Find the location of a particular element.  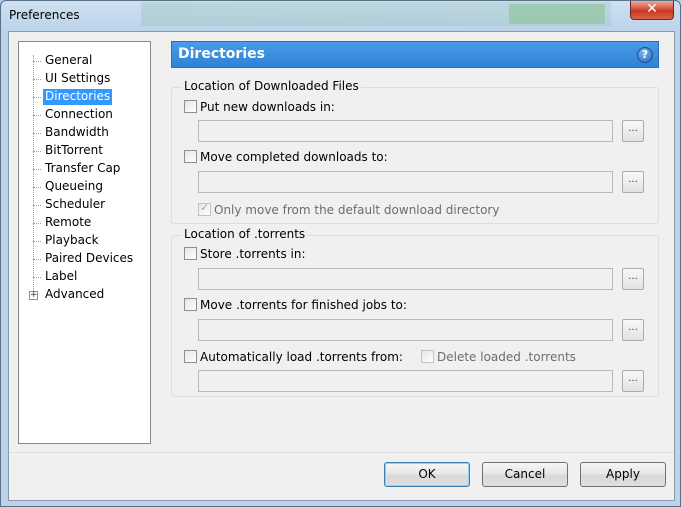

close-button: ✕ is located at coordinates (652, 10).